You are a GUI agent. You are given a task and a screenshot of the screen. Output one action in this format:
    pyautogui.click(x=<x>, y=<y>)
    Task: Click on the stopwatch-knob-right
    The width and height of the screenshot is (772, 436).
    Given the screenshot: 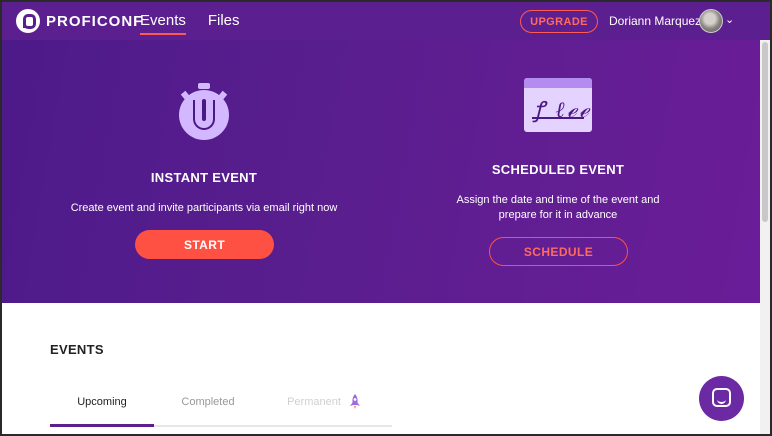 What is the action you would take?
    pyautogui.click(x=223, y=95)
    